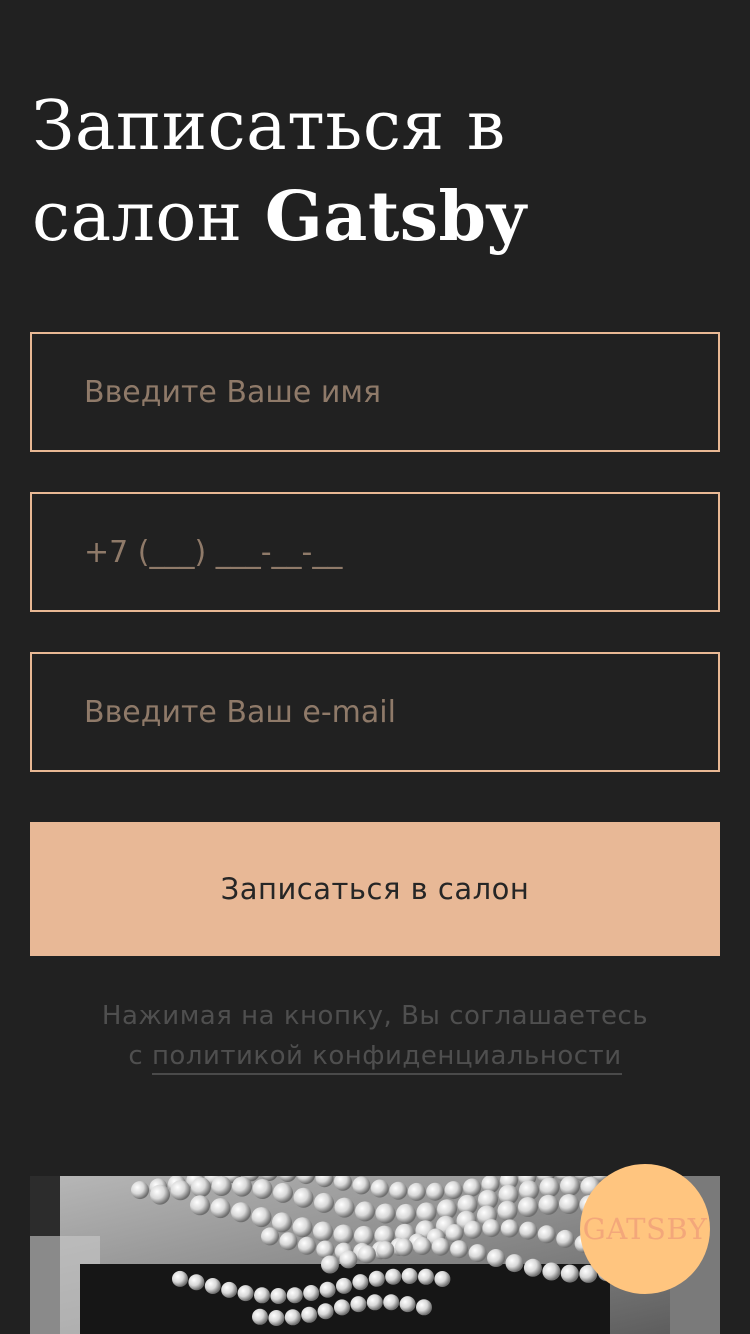 The image size is (750, 1334). I want to click on email-input, so click(375, 712).